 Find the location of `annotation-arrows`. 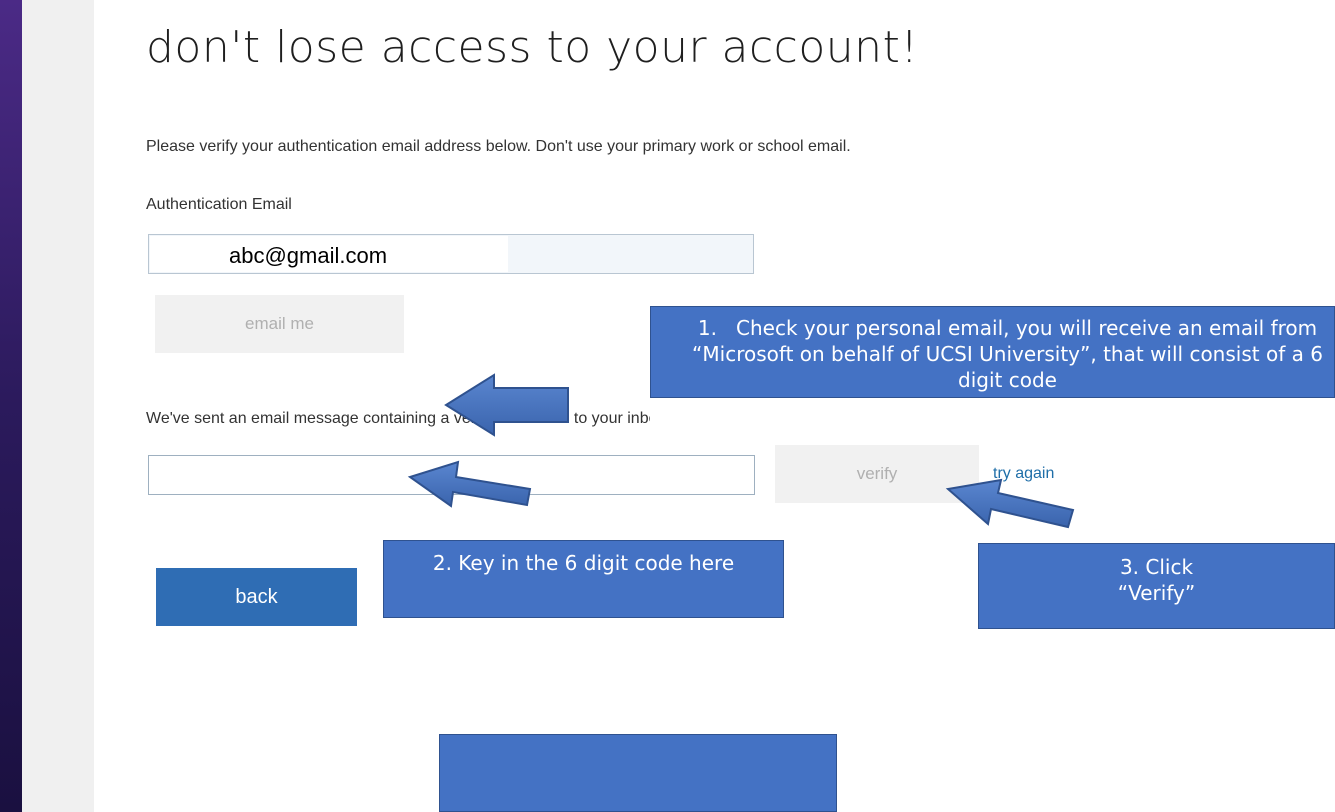

annotation-arrows is located at coordinates (741, 451).